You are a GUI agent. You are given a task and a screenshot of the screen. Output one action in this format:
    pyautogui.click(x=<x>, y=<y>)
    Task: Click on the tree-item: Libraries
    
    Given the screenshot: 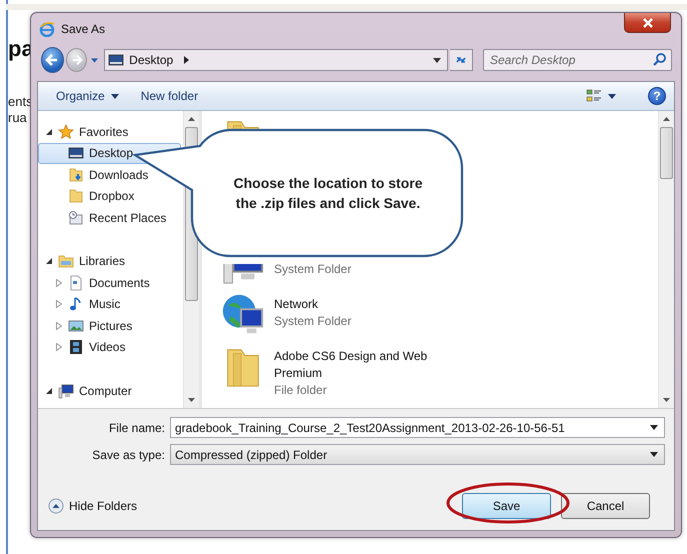 What is the action you would take?
    pyautogui.click(x=109, y=261)
    